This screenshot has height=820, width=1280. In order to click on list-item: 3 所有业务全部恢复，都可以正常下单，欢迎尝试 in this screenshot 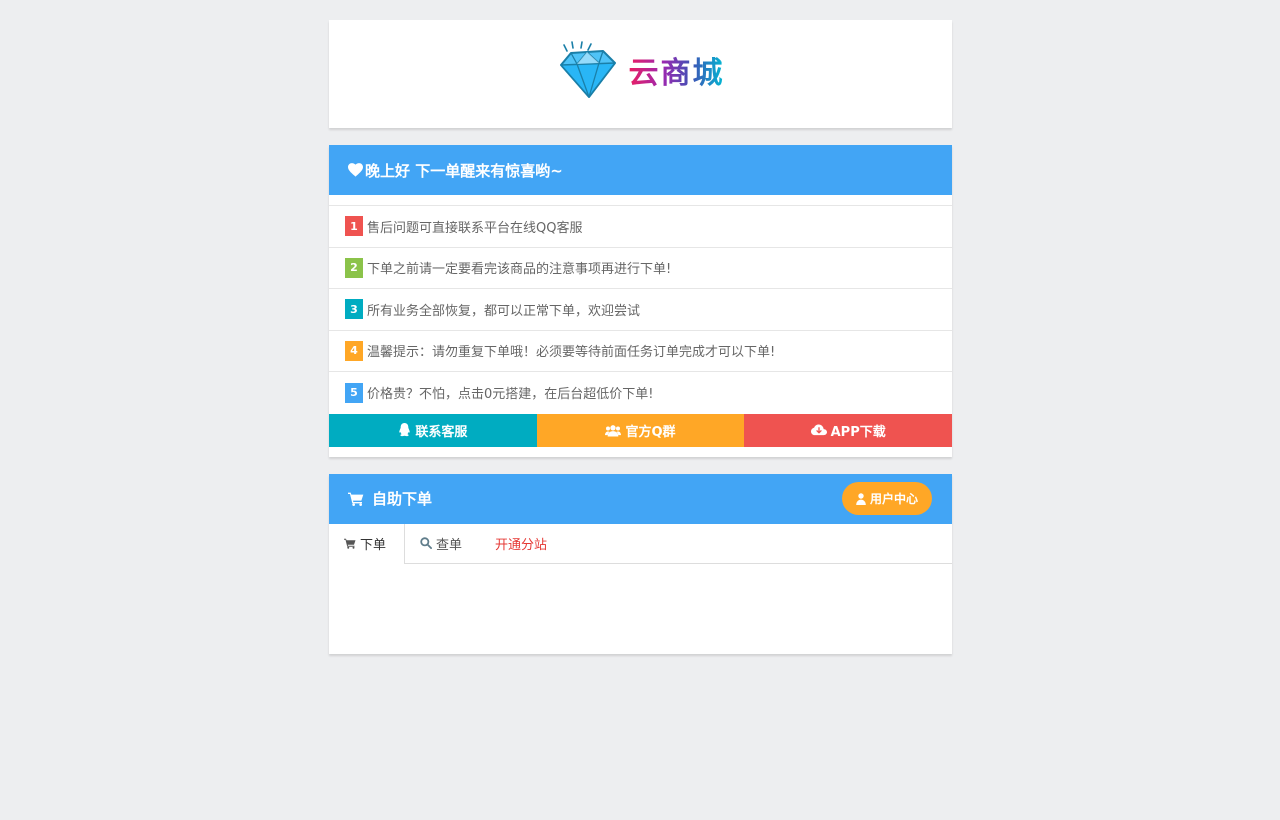, I will do `click(640, 310)`.